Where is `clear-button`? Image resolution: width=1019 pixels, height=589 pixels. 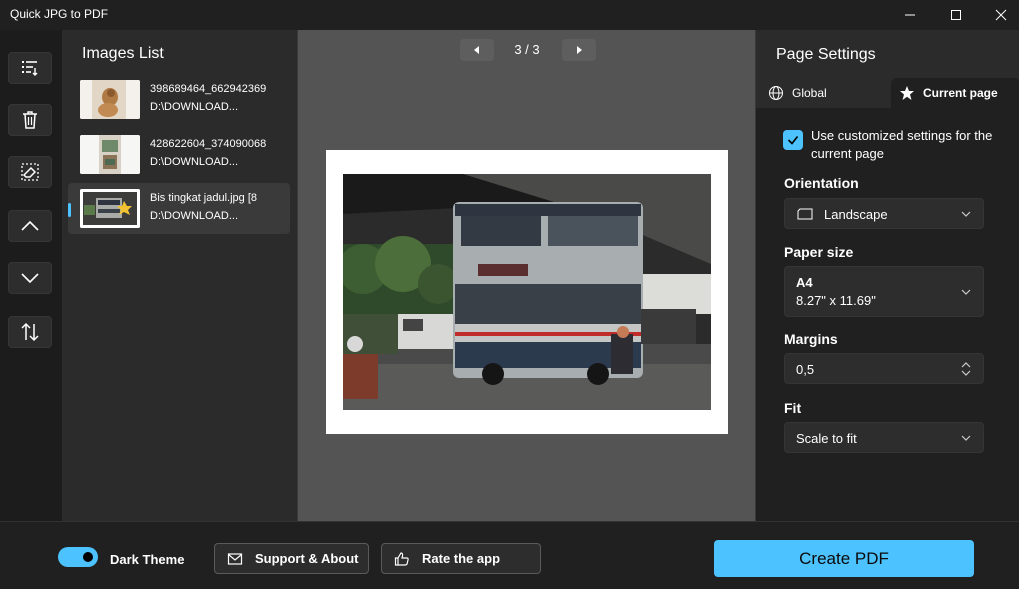
clear-button is located at coordinates (30, 172).